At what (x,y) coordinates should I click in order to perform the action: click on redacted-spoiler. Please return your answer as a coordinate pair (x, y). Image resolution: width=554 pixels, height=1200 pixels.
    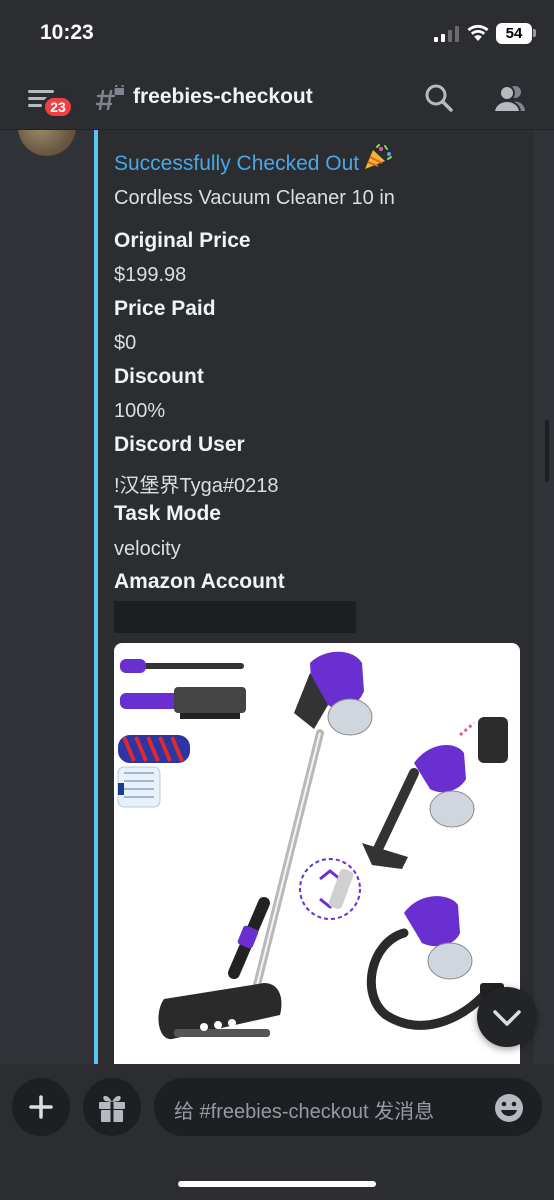
    Looking at the image, I should click on (235, 617).